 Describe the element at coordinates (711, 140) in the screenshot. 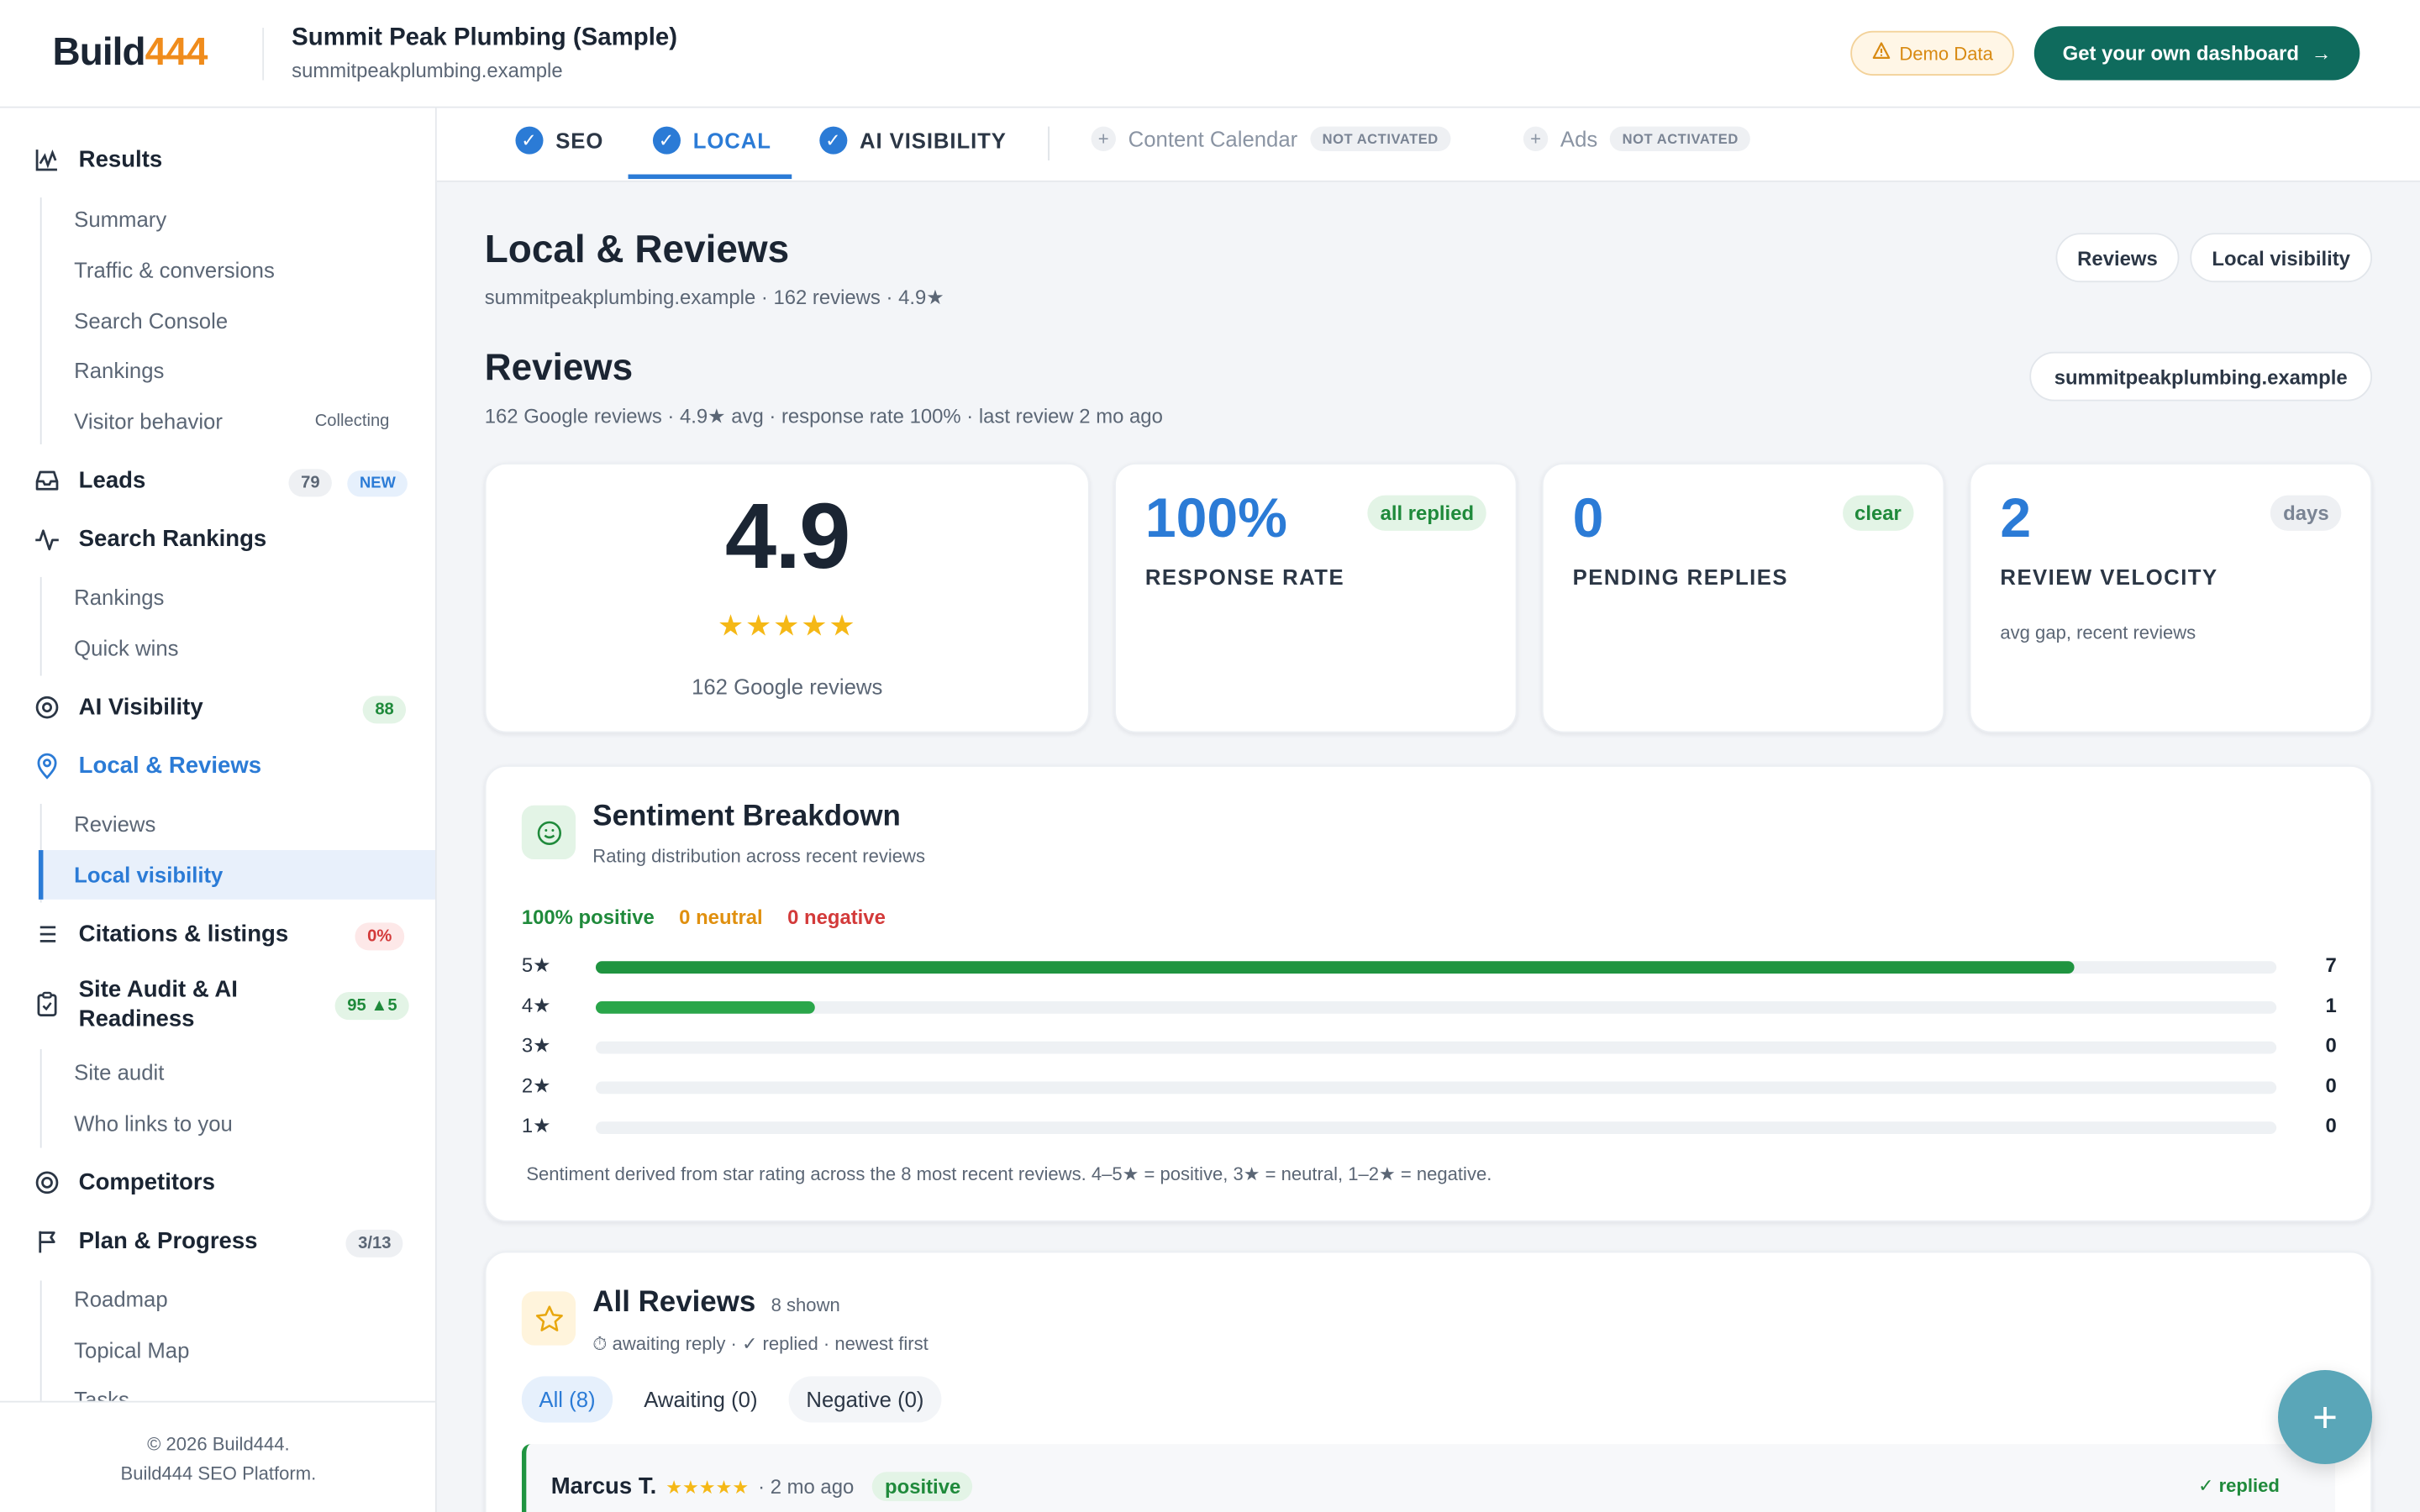

I see `tab-local: ✓ LOCAL` at that location.